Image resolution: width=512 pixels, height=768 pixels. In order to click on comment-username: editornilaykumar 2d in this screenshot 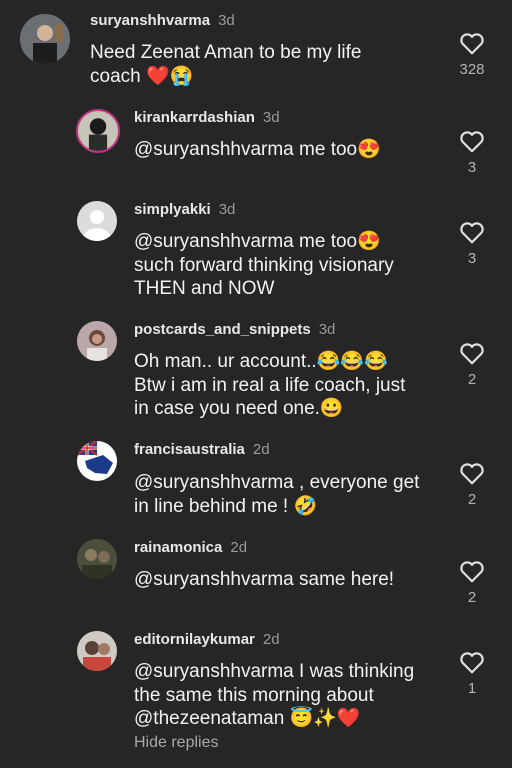, I will do `click(207, 639)`.